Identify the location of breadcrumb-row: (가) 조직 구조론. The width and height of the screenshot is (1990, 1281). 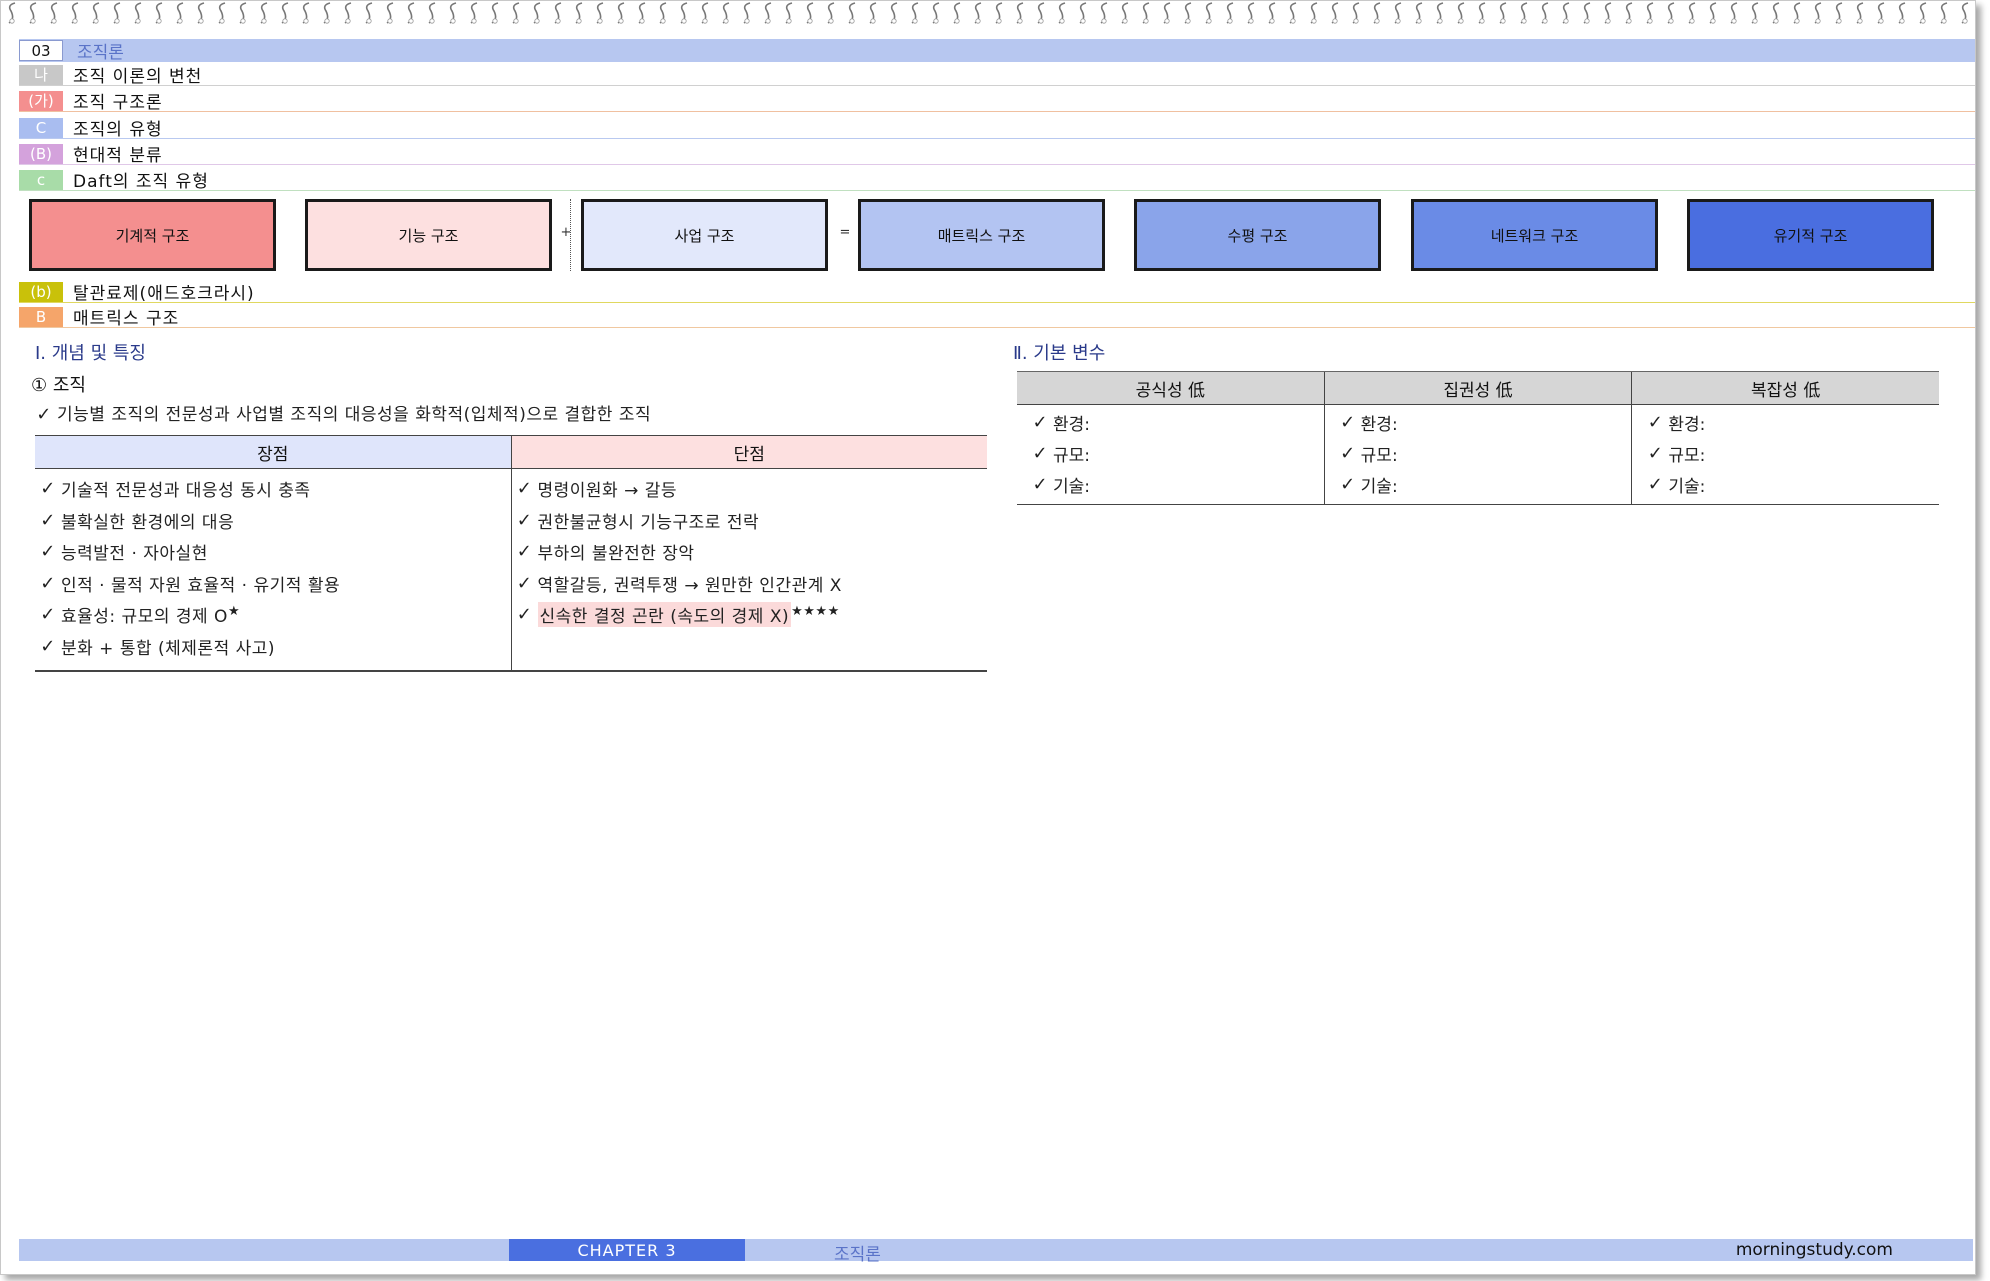
(997, 101).